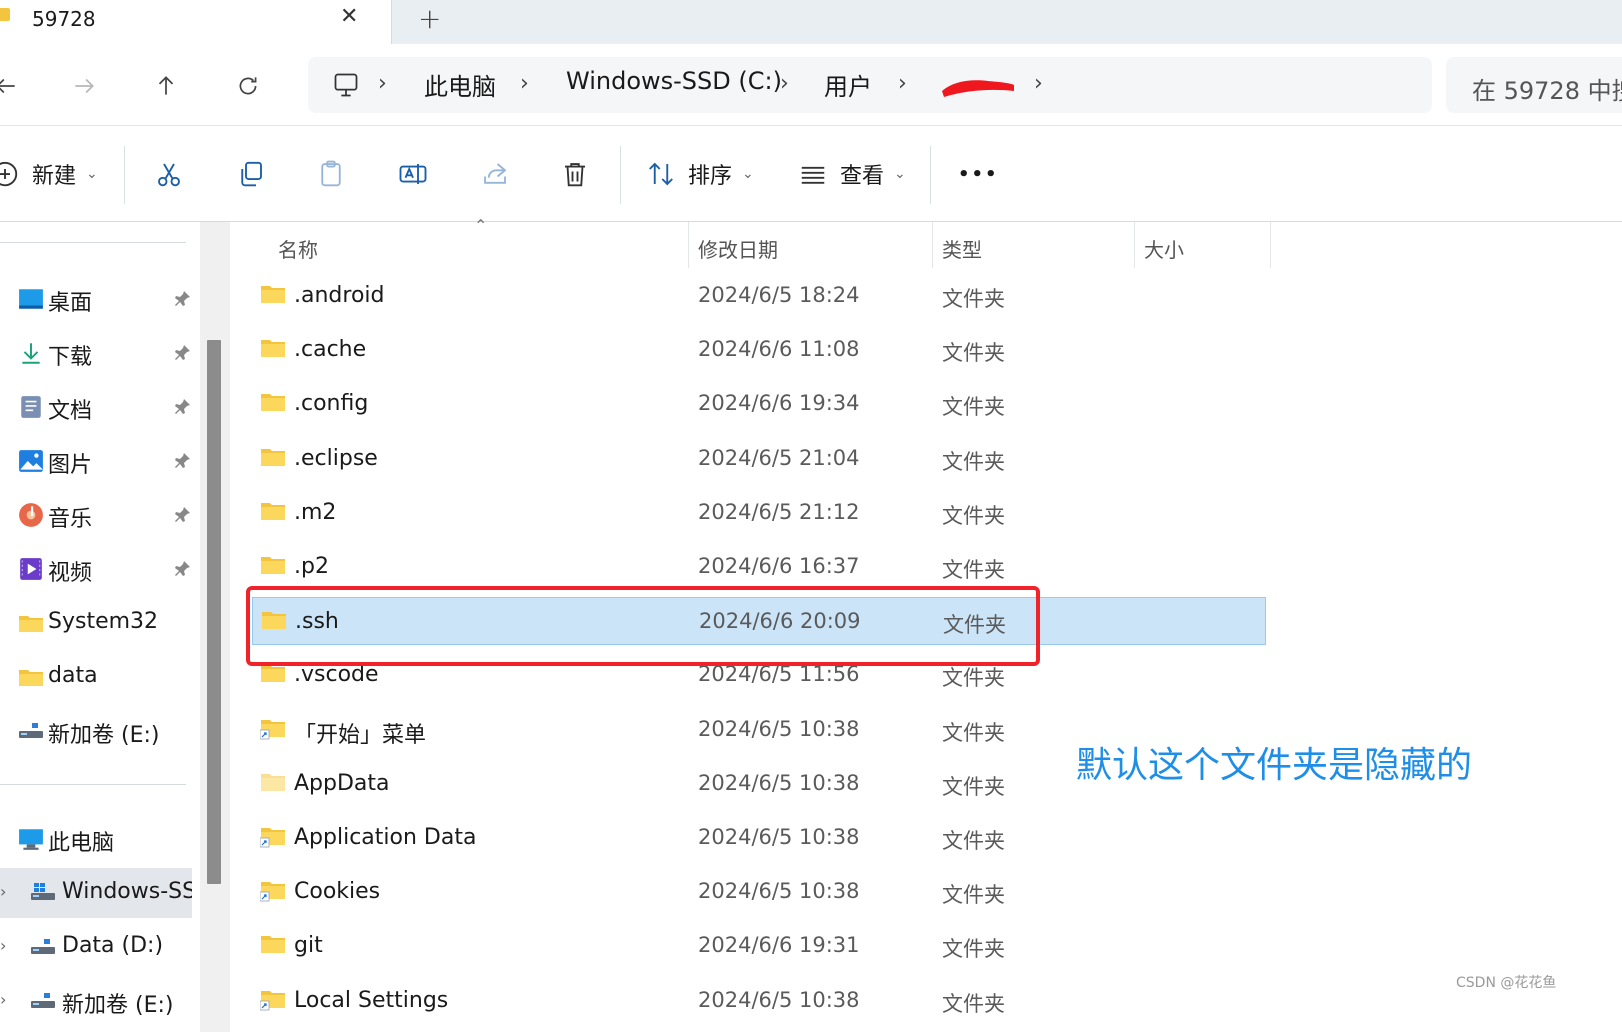  I want to click on file-modified-date: 2024/6/6 19:34, so click(779, 403).